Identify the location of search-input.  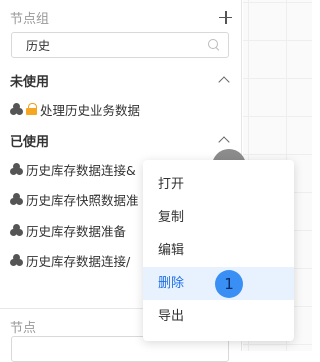
(117, 45).